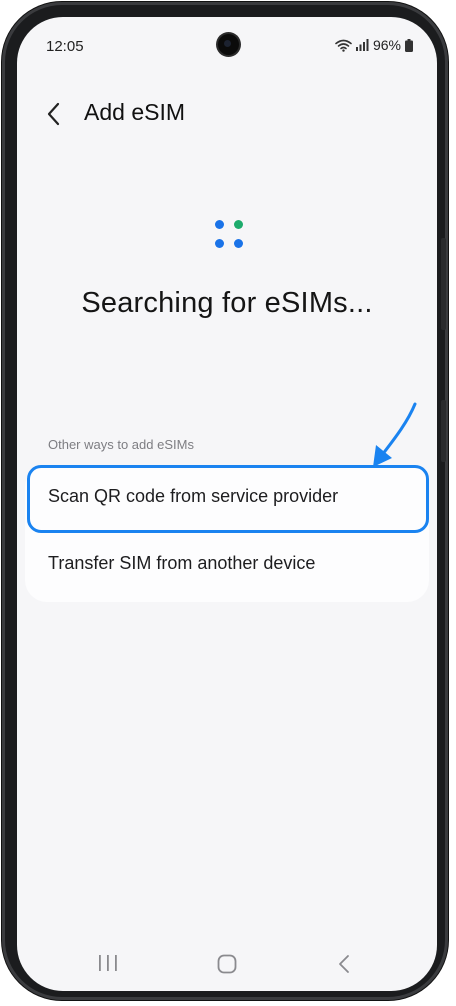 The image size is (456, 1006). What do you see at coordinates (409, 45) in the screenshot?
I see `battery-icon` at bounding box center [409, 45].